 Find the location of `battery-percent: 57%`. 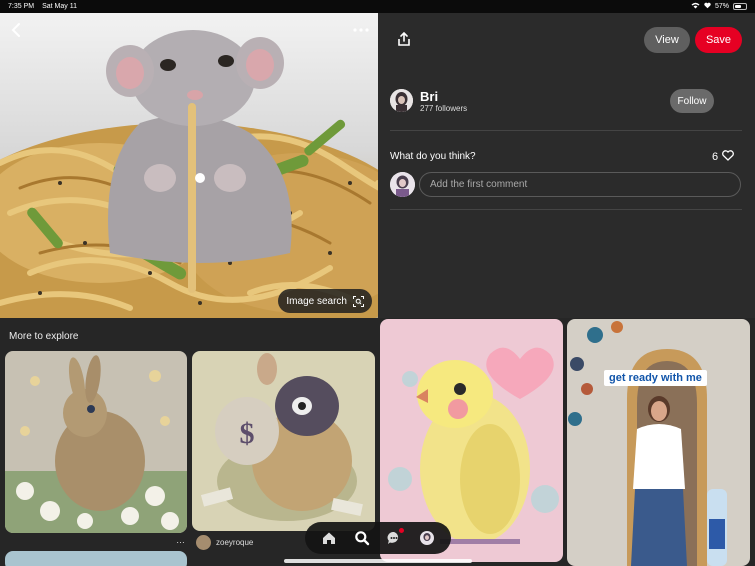

battery-percent: 57% is located at coordinates (721, 6).